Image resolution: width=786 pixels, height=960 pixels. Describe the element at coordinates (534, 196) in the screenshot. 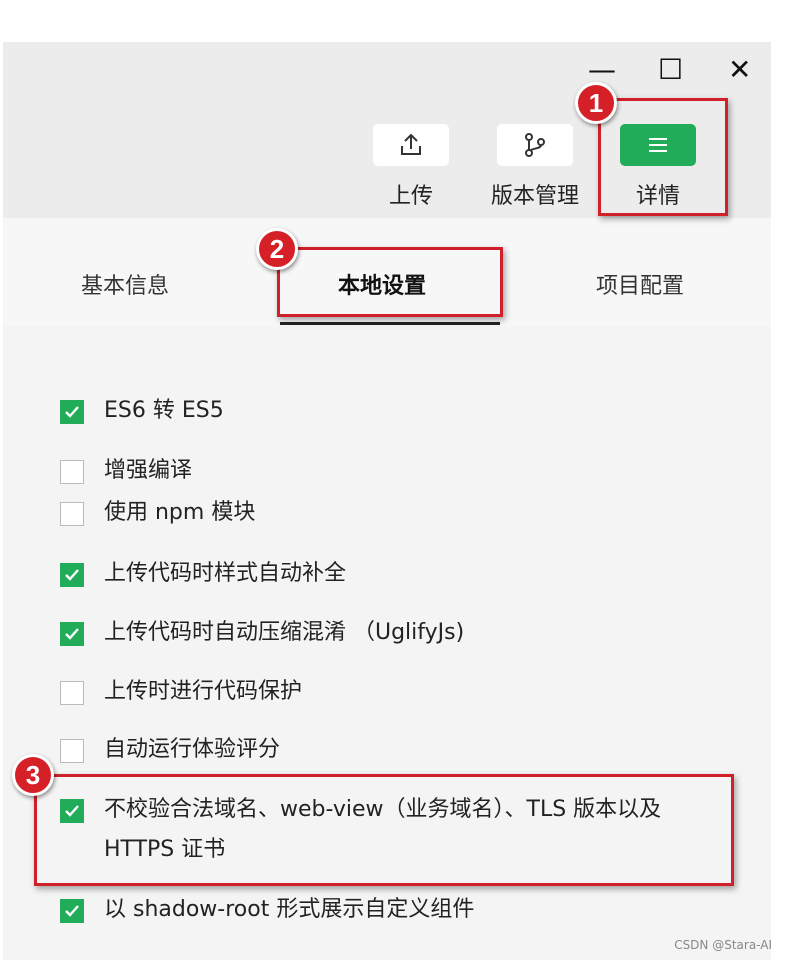

I see `version-label: 版本管理` at that location.